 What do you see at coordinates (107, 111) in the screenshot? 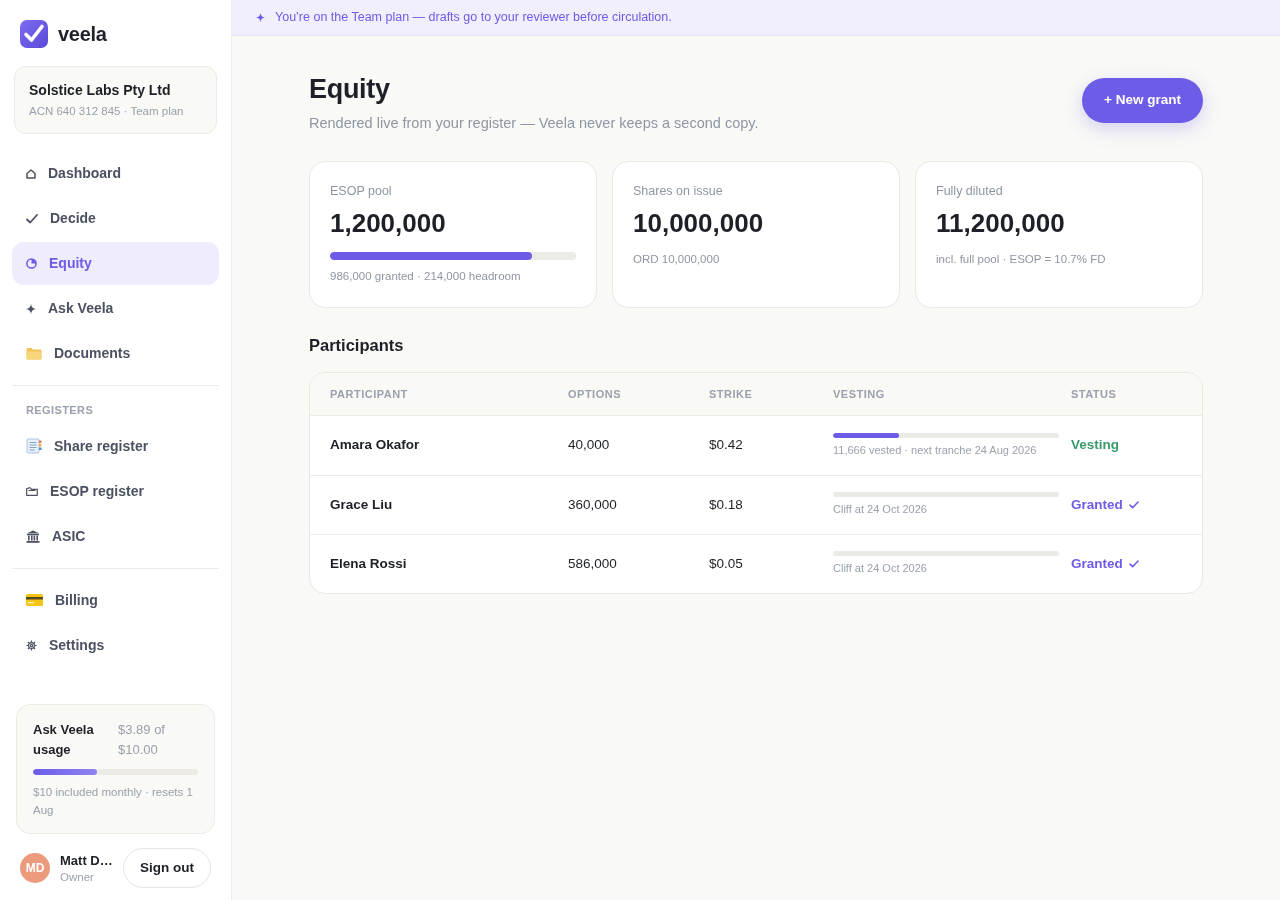
I see `org-meta: ACN 640 312 845 · Team plan` at bounding box center [107, 111].